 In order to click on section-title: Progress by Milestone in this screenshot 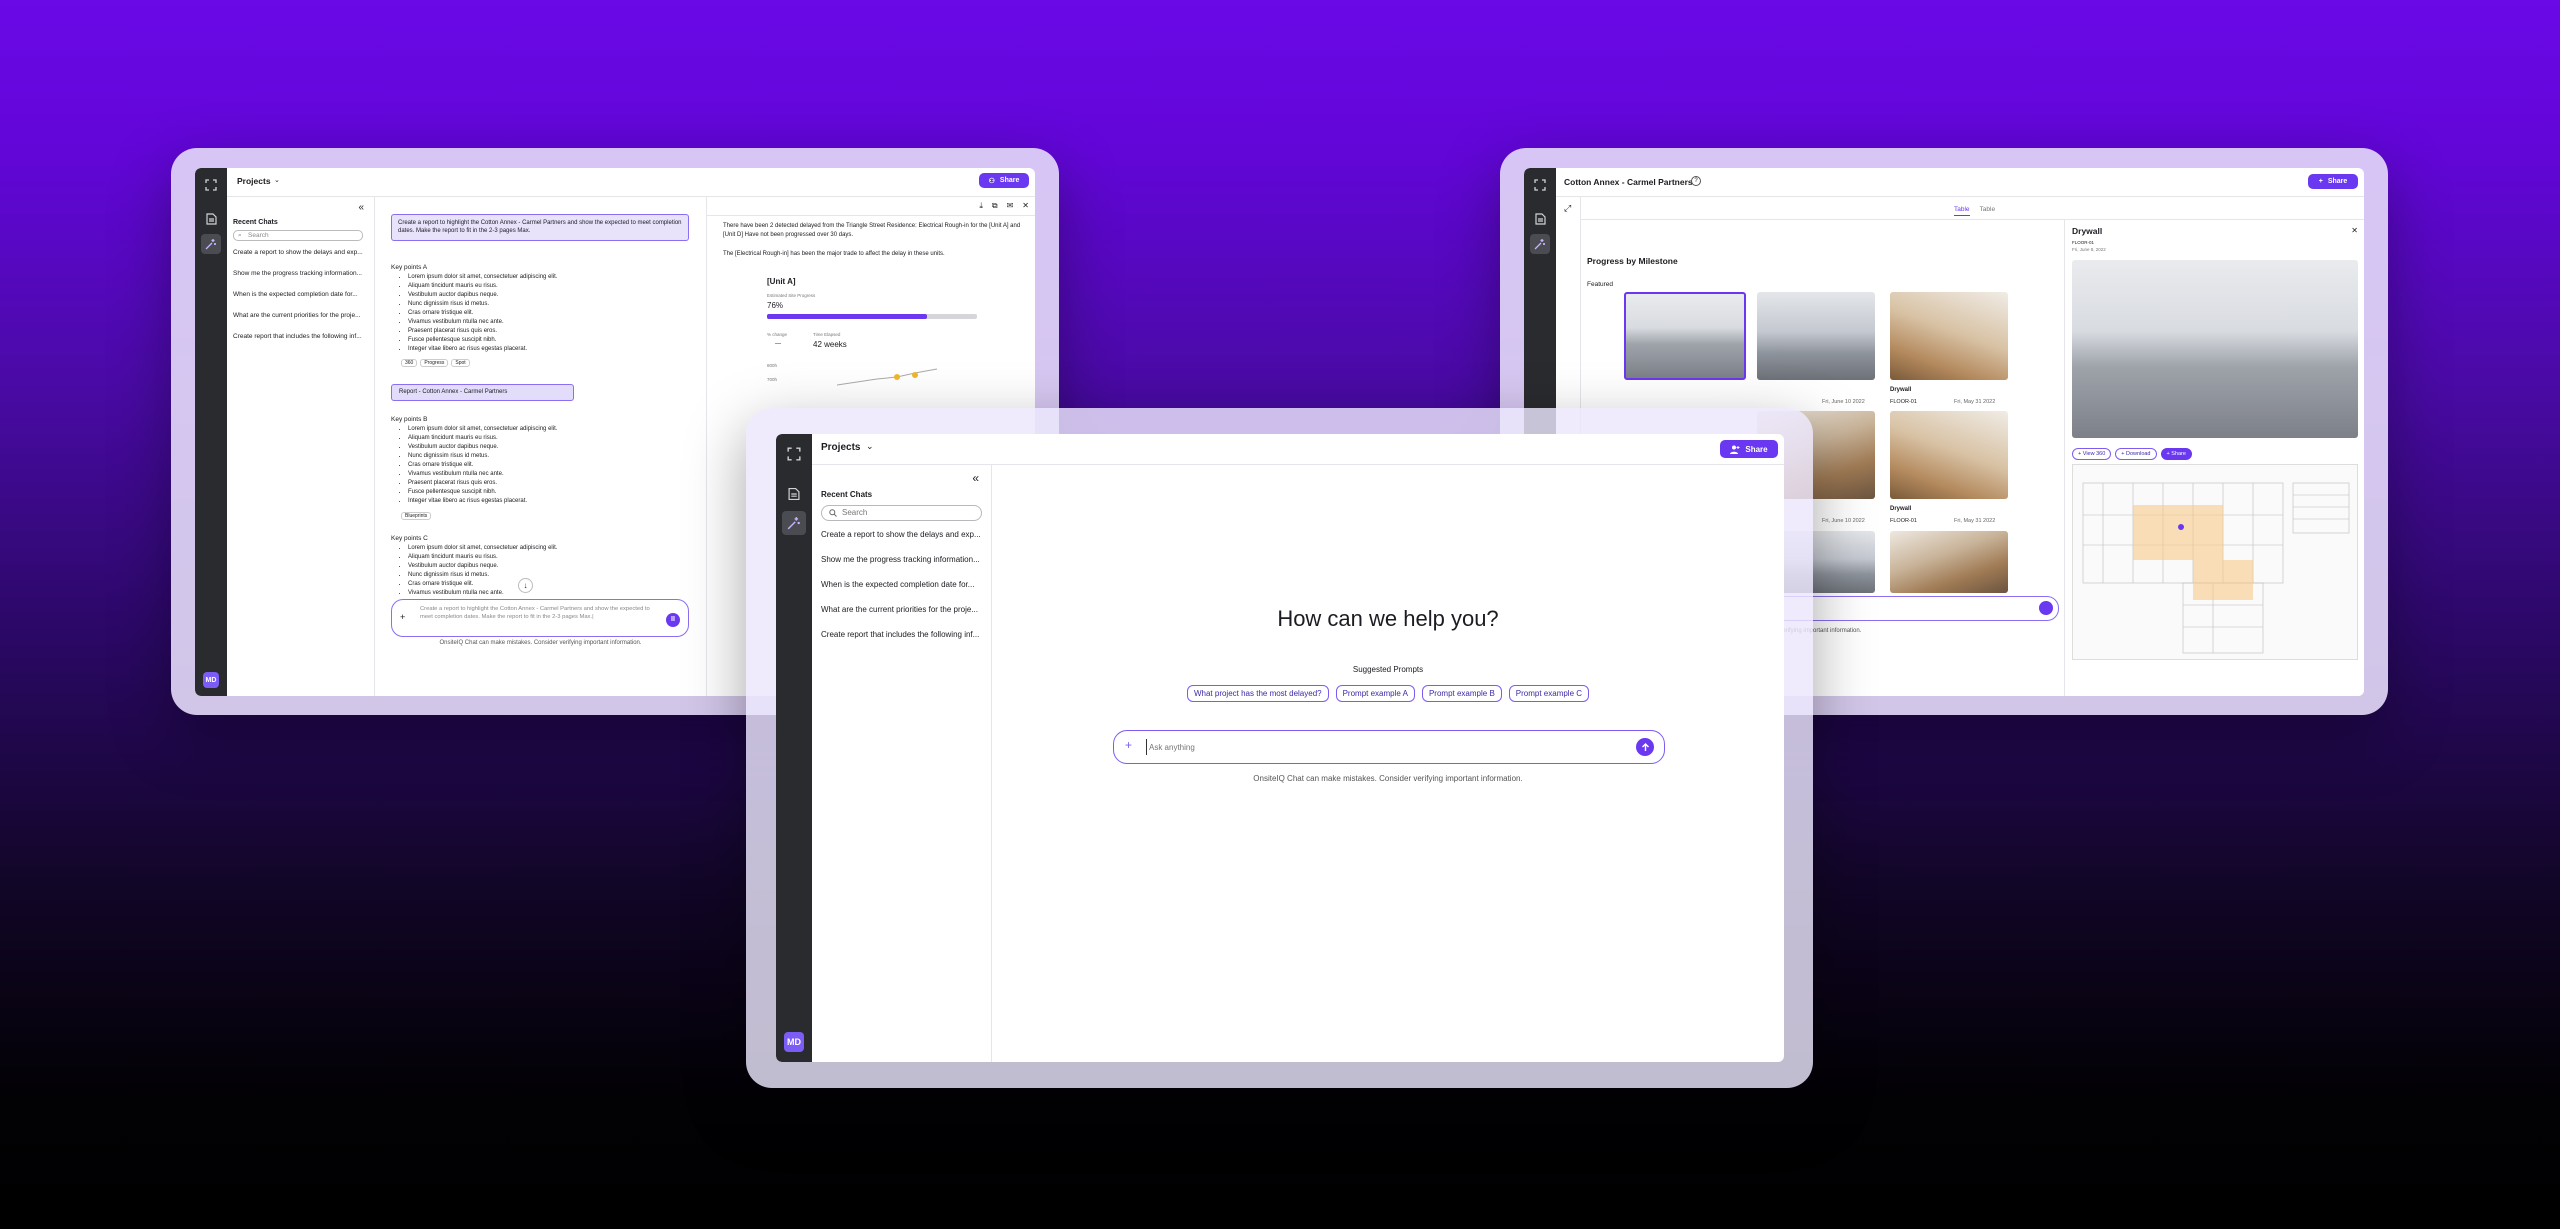, I will do `click(1632, 261)`.